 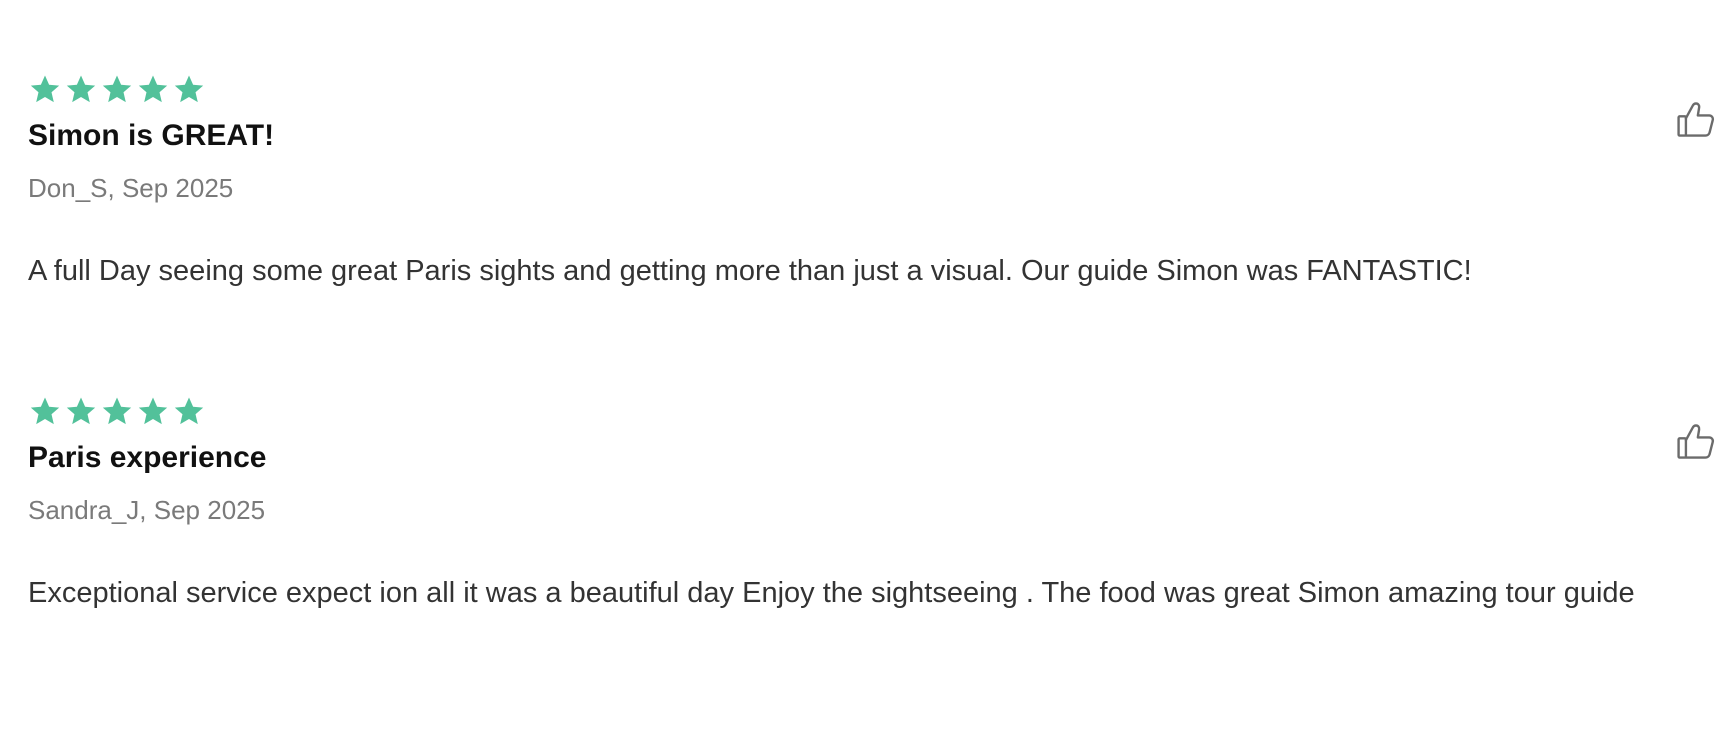 What do you see at coordinates (151, 135) in the screenshot?
I see `review-title: Simon is GREAT!` at bounding box center [151, 135].